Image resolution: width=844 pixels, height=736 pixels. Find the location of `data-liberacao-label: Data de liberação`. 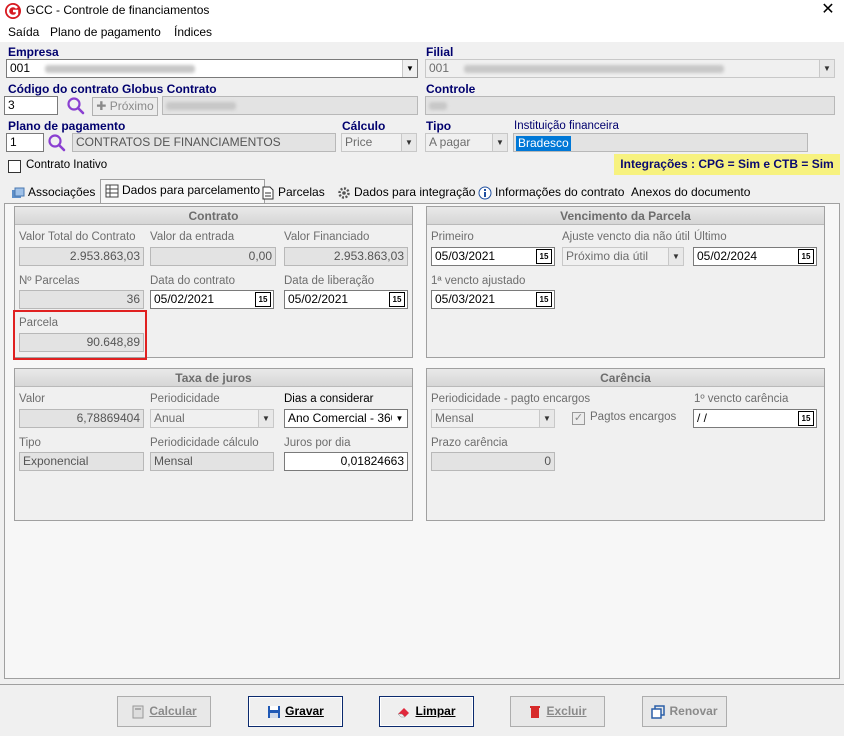

data-liberacao-label: Data de liberação is located at coordinates (329, 281).